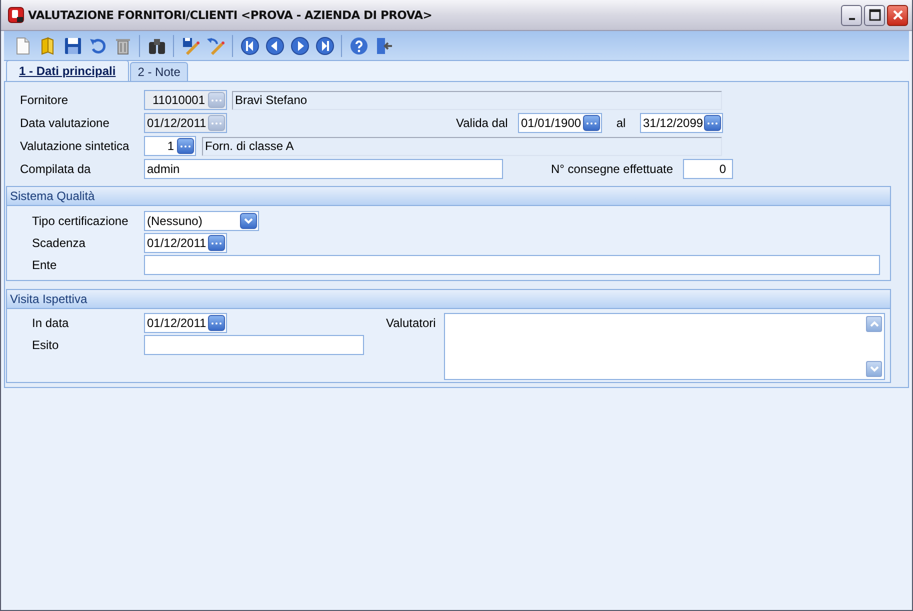 Image resolution: width=913 pixels, height=611 pixels. Describe the element at coordinates (170, 146) in the screenshot. I see `rating-code-field: 1` at that location.